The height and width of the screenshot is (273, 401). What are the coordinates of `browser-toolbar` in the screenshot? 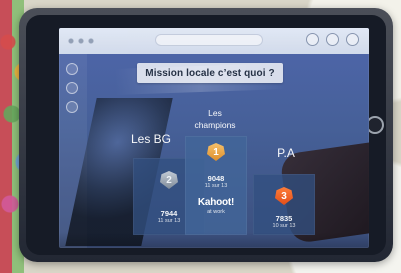 It's located at (214, 41).